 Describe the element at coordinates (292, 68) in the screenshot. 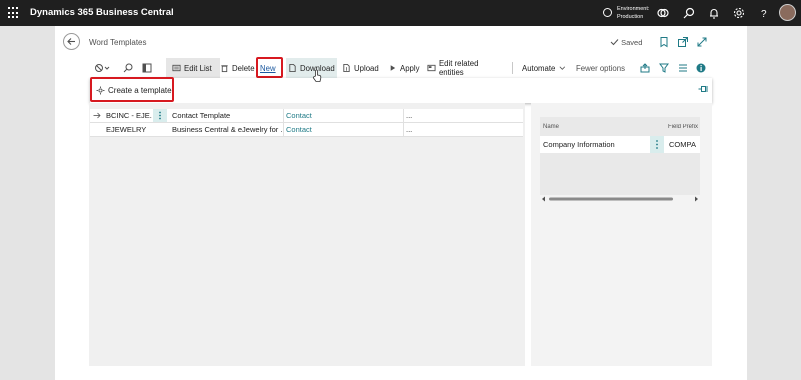

I see `document-icon` at that location.